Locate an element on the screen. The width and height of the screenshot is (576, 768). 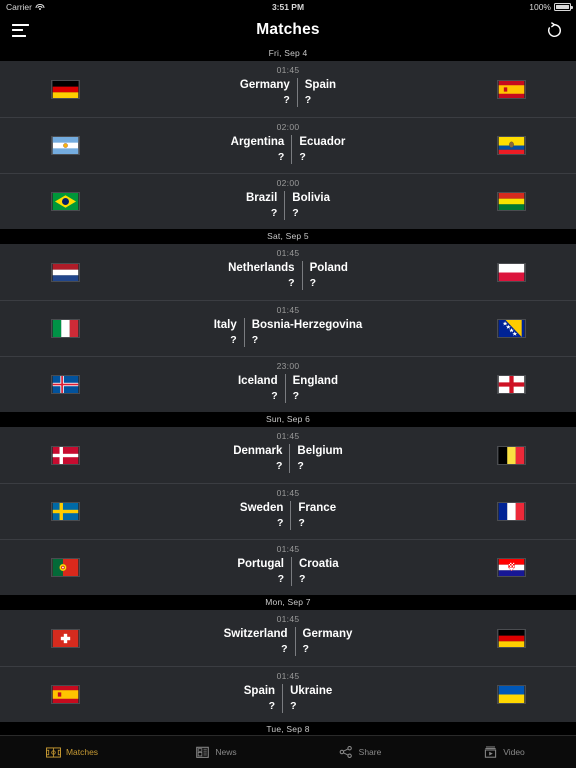
date-section-header: Sat, Sep 5 is located at coordinates (288, 236).